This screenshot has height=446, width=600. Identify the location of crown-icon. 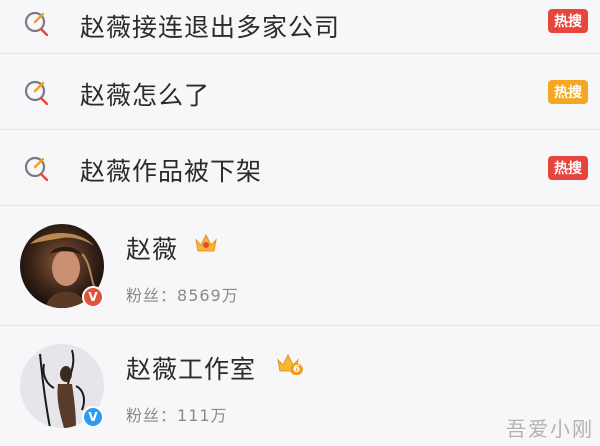
(206, 242).